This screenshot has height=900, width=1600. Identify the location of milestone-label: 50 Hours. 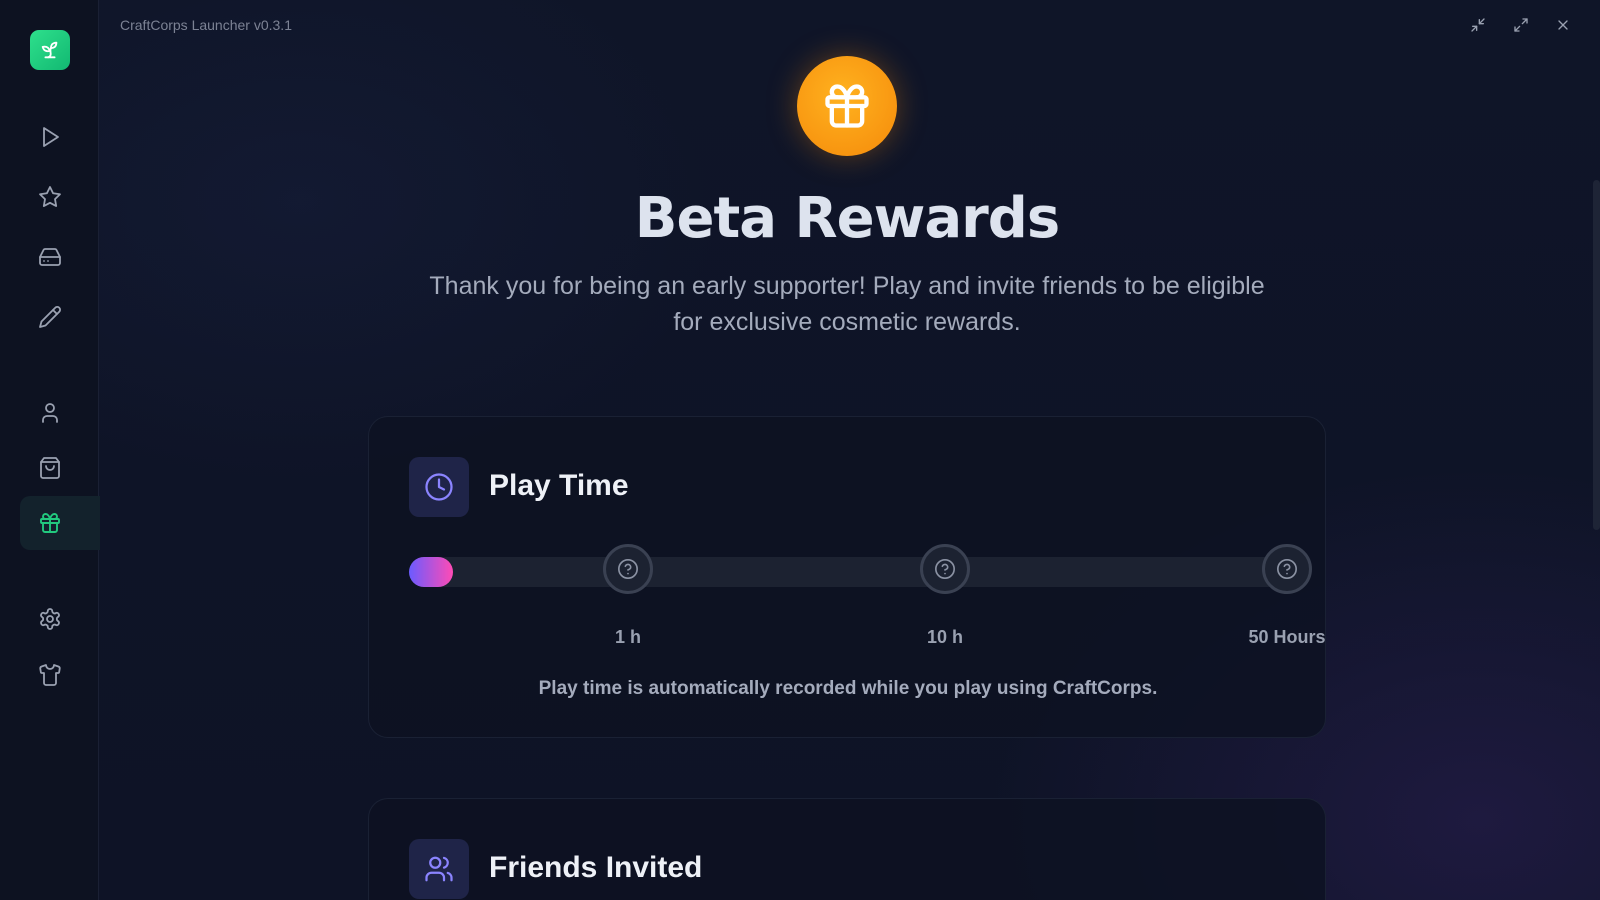
(1287, 637).